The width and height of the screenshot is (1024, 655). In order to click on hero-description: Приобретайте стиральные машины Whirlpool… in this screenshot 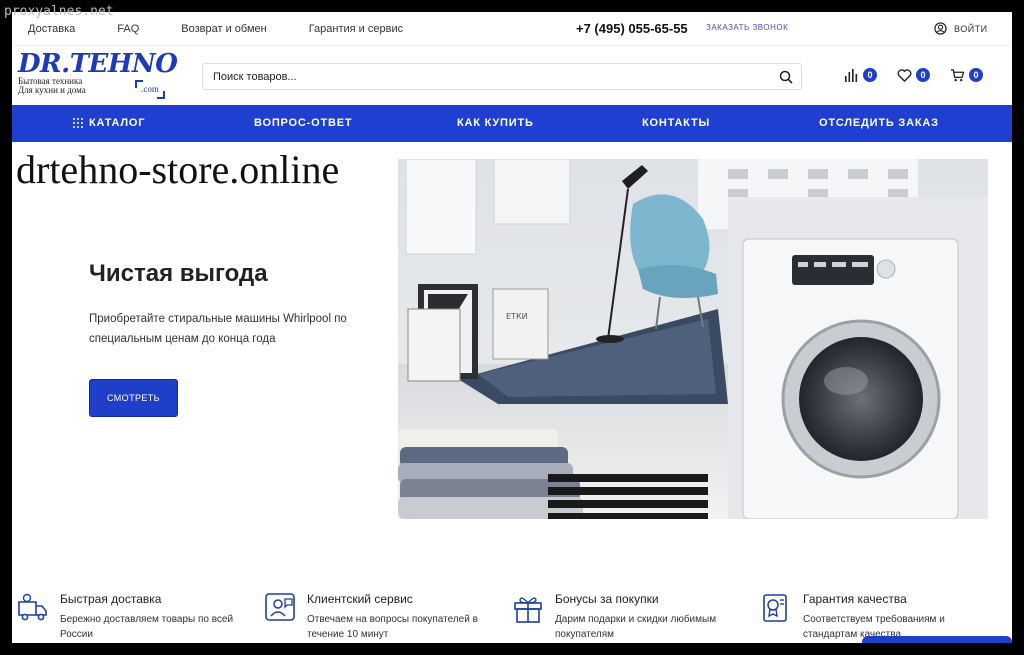, I will do `click(218, 329)`.